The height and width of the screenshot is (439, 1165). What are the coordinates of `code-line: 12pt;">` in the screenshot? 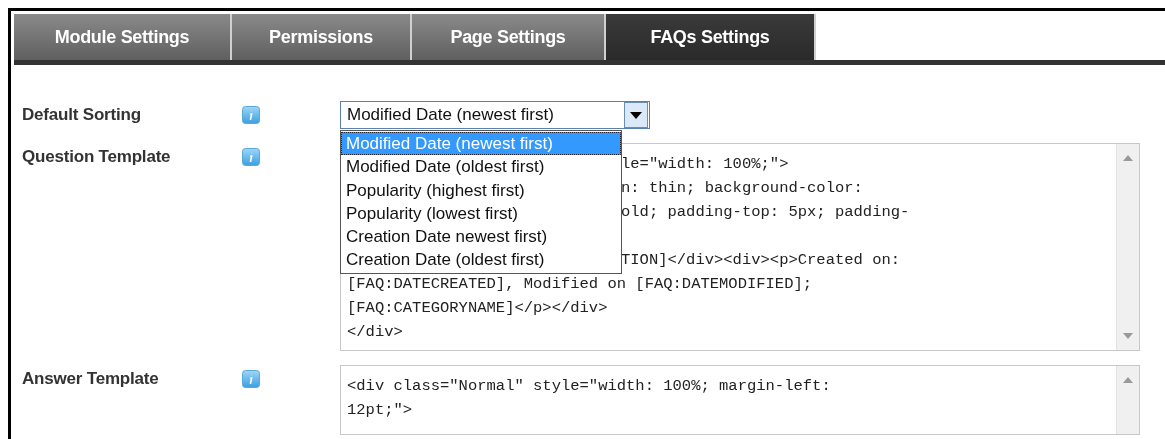 It's located at (380, 410).